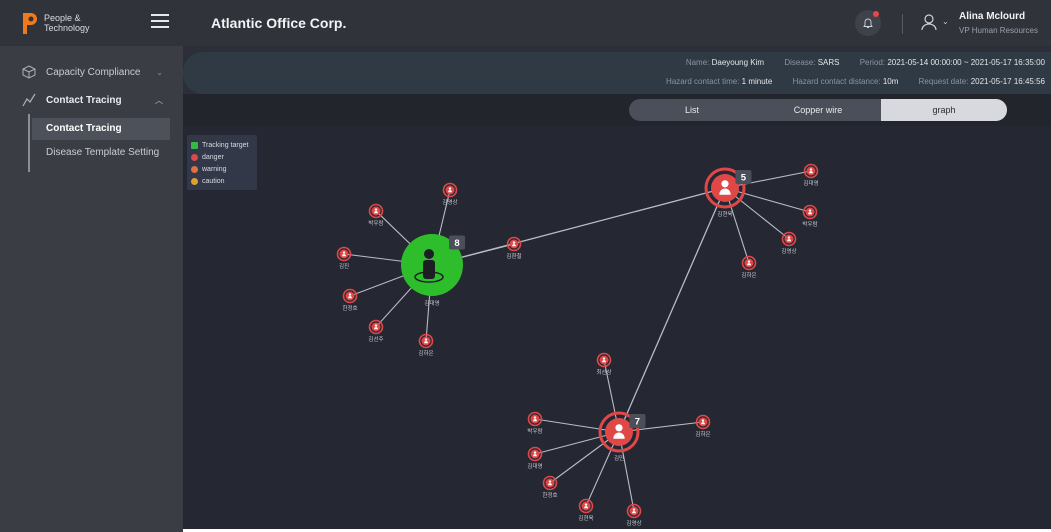  What do you see at coordinates (728, 192) in the screenshot?
I see `hub-node-danger: 5 김현욱` at bounding box center [728, 192].